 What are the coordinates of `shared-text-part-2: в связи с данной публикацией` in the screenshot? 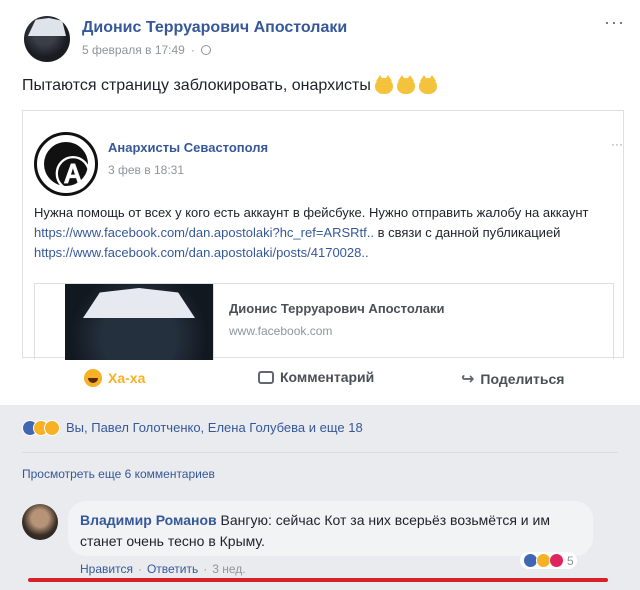 It's located at (467, 232).